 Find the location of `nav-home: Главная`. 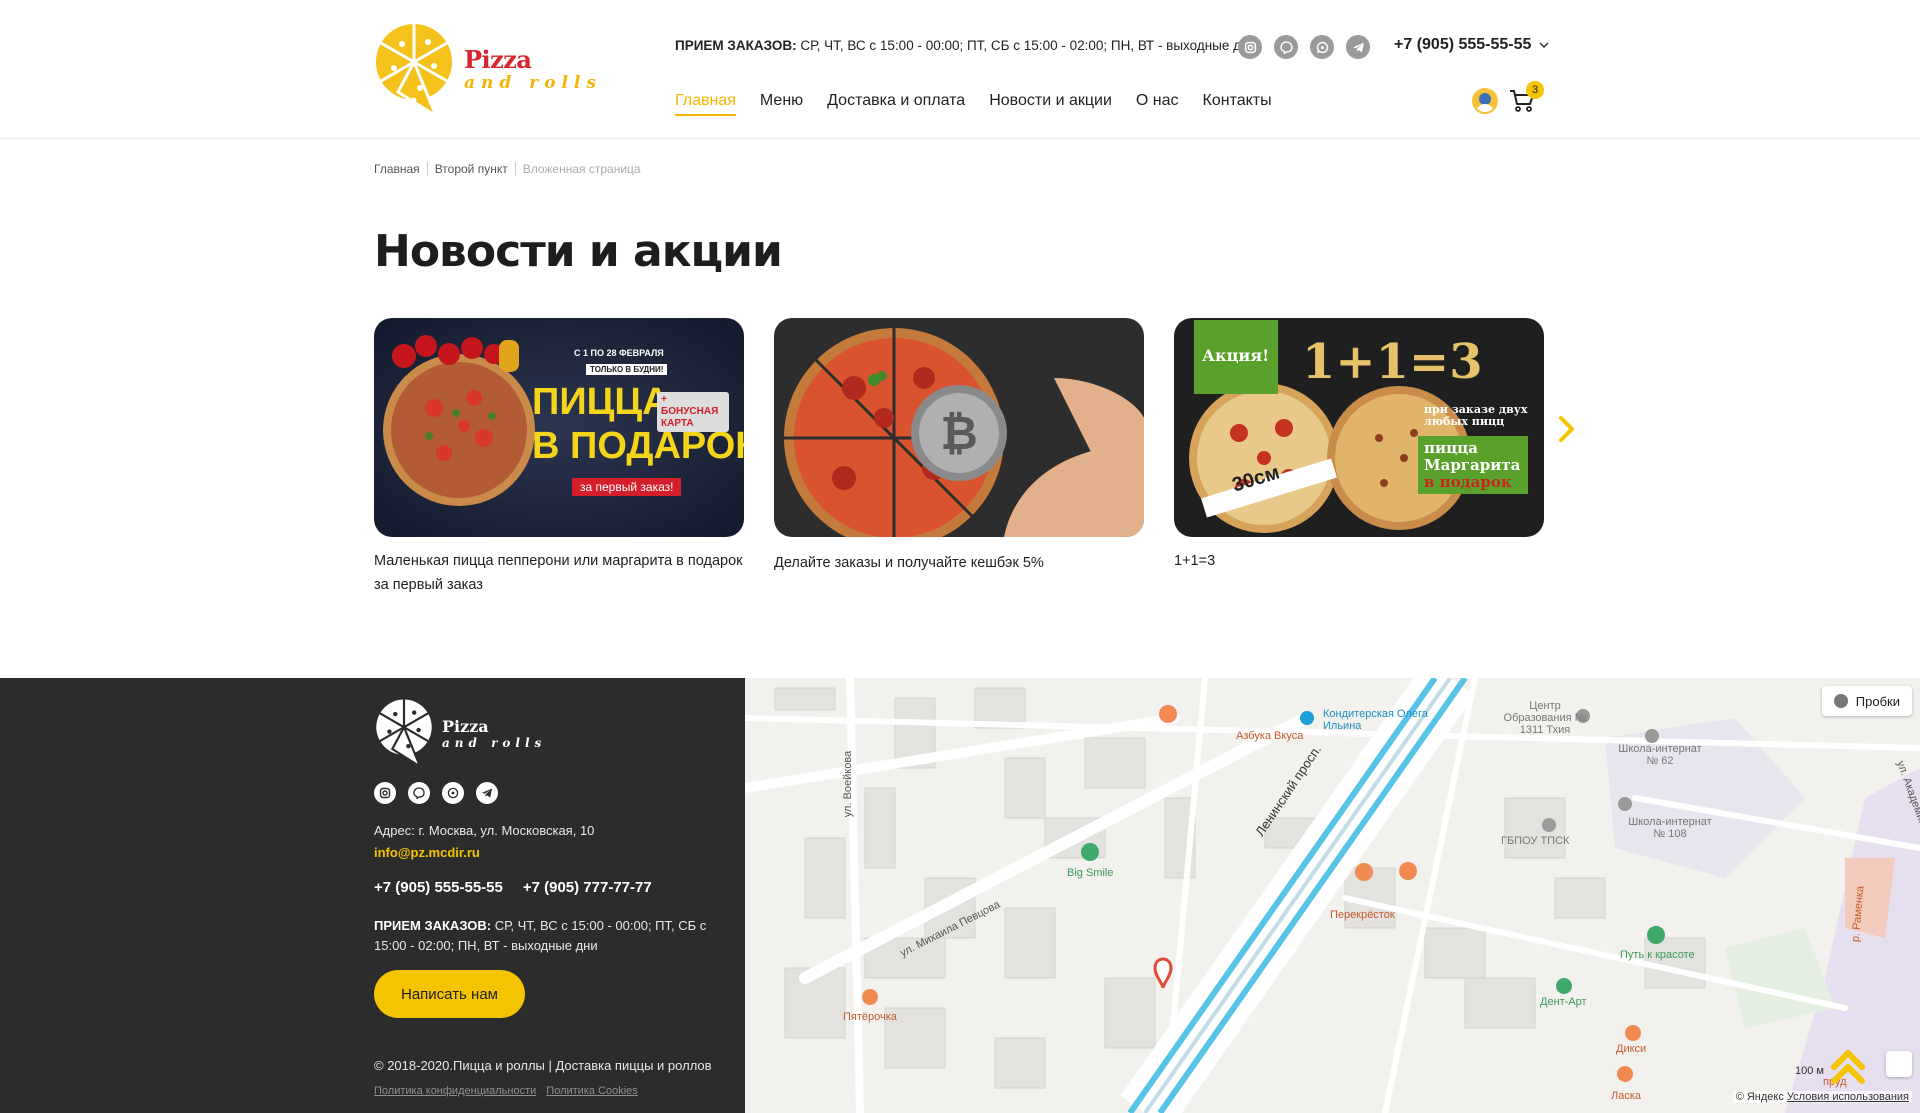

nav-home: Главная is located at coordinates (705, 104).